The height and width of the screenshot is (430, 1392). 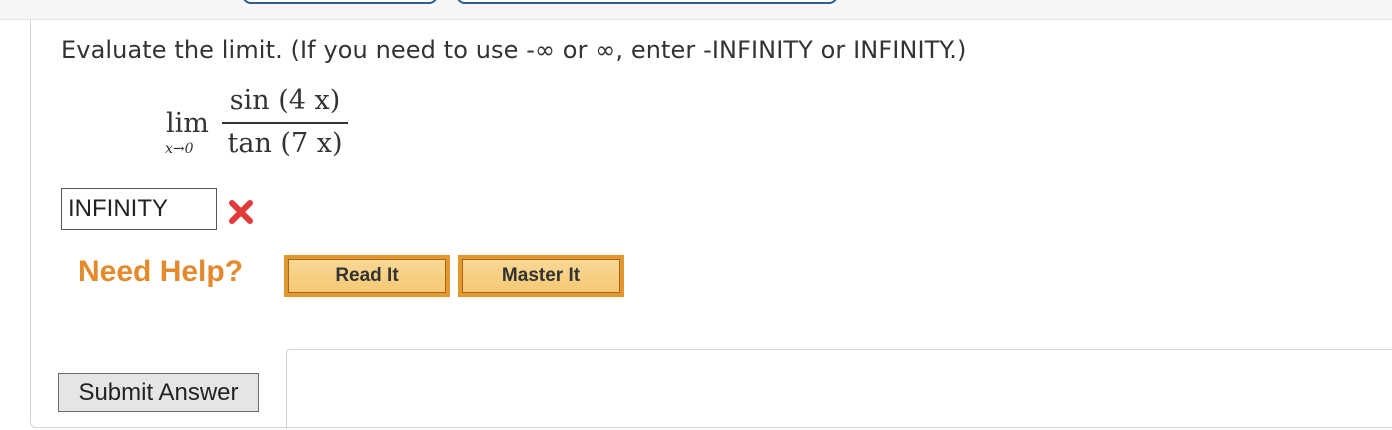 What do you see at coordinates (647, 2) in the screenshot?
I see `nav-tab-right` at bounding box center [647, 2].